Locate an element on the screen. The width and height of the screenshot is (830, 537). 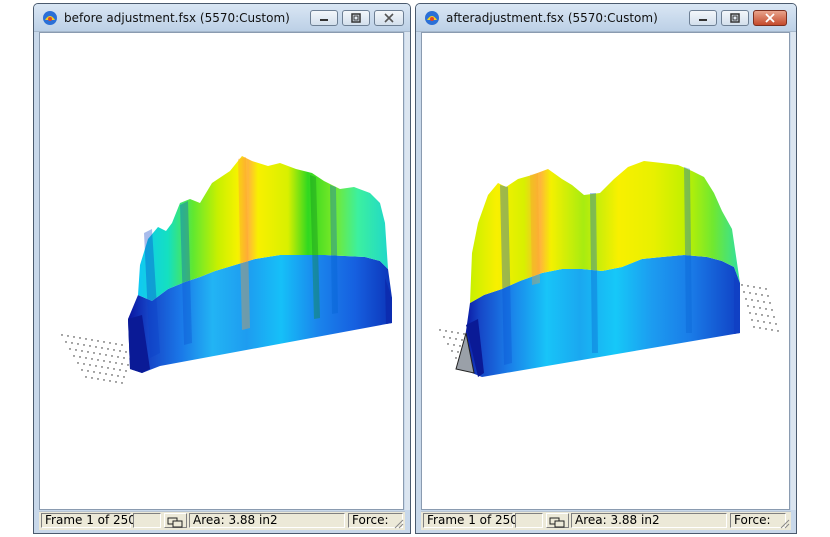
title-bar: afteradjustment.fsx (5570:Custom) is located at coordinates (606, 18).